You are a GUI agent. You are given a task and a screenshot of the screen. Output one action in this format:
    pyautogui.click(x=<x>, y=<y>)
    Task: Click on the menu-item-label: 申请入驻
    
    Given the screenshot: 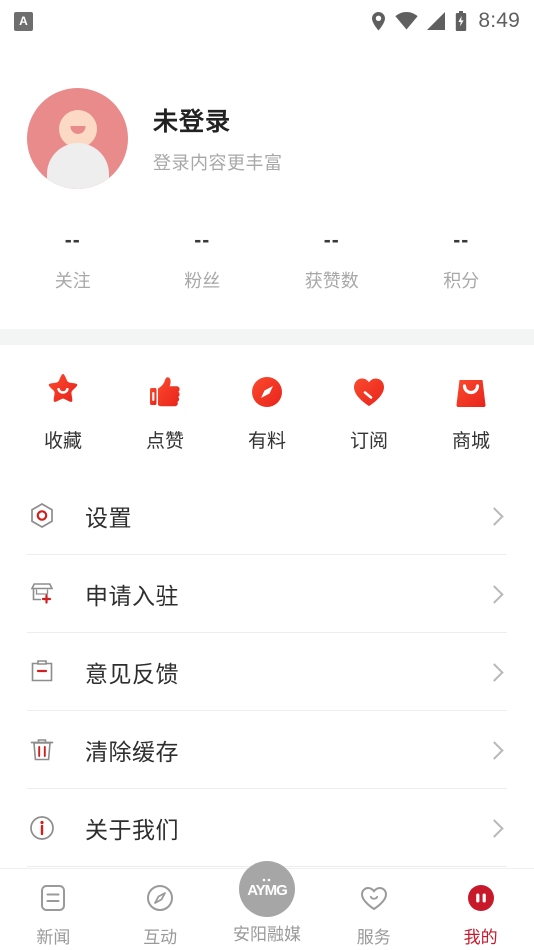 What is the action you would take?
    pyautogui.click(x=132, y=596)
    